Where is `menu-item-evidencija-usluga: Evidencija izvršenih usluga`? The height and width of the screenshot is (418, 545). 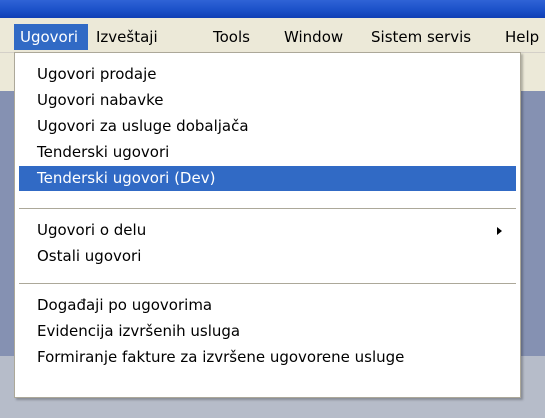
menu-item-evidencija-usluga: Evidencija izvršenih usluga is located at coordinates (267, 331).